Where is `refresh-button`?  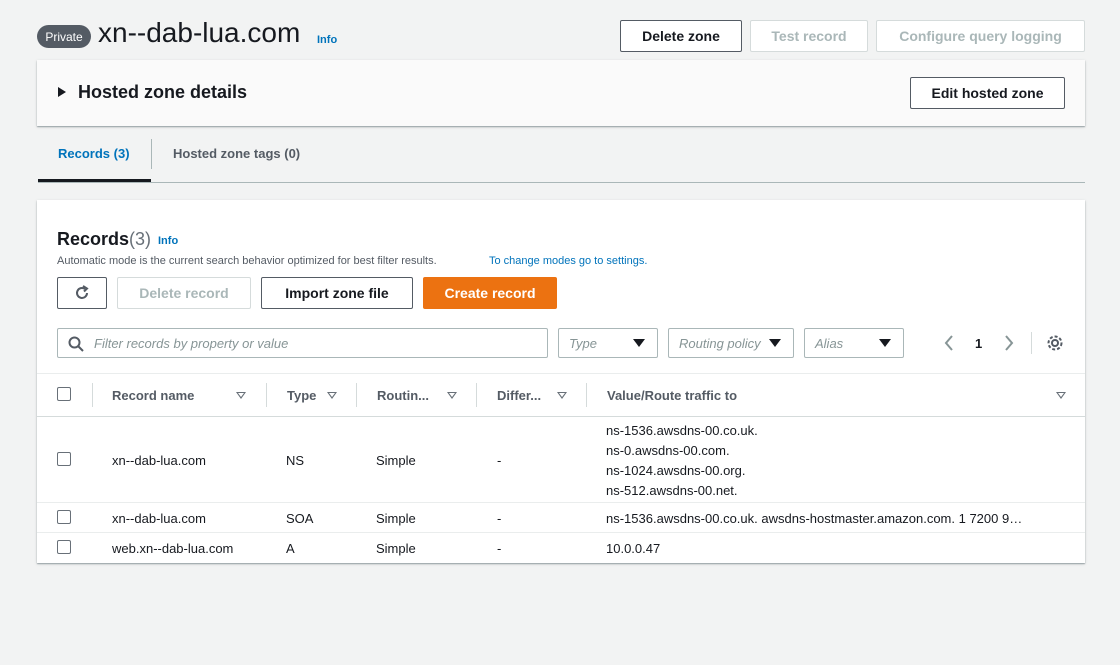 refresh-button is located at coordinates (82, 293).